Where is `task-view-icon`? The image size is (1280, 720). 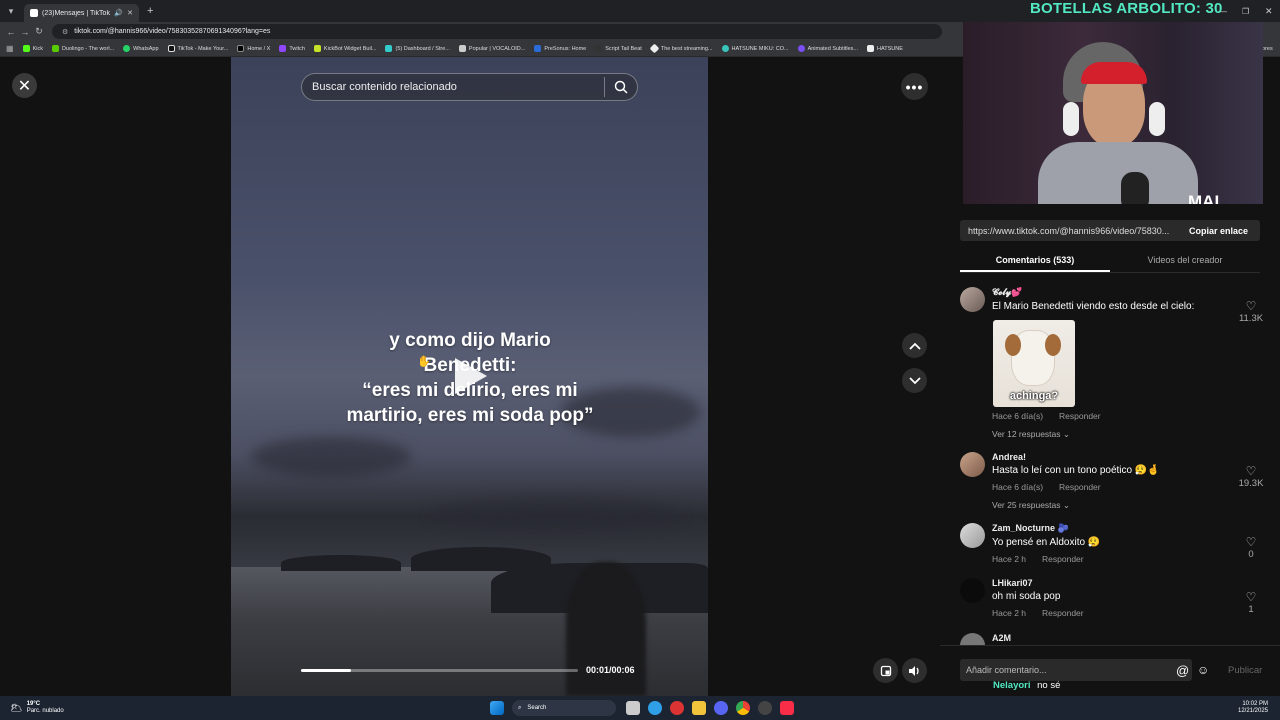
task-view-icon is located at coordinates (633, 708).